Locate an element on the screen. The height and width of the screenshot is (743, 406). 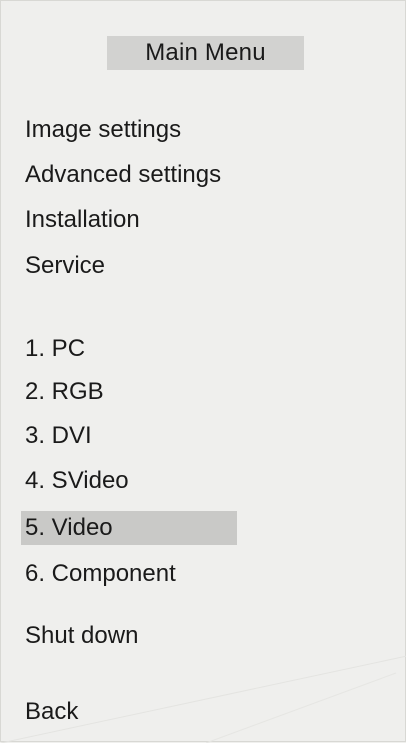
back-button: Back is located at coordinates (51, 712).